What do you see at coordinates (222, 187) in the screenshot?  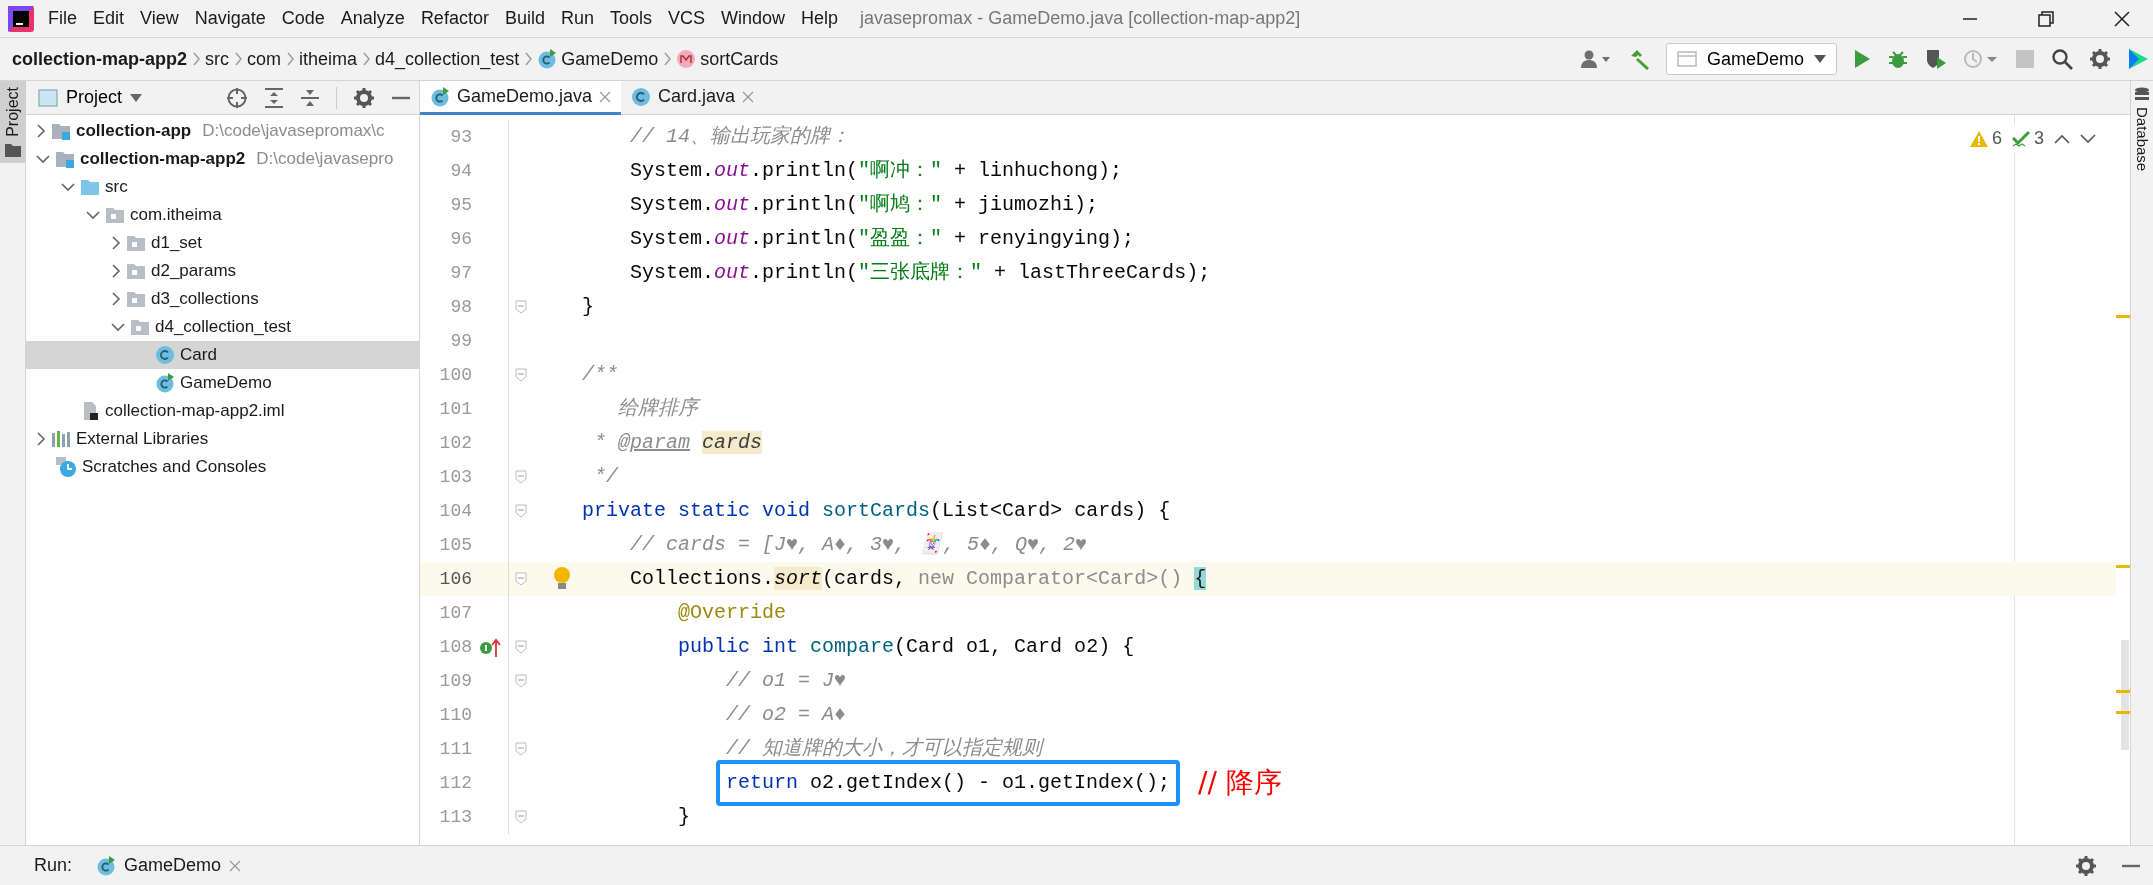 I see `tree-item: src` at bounding box center [222, 187].